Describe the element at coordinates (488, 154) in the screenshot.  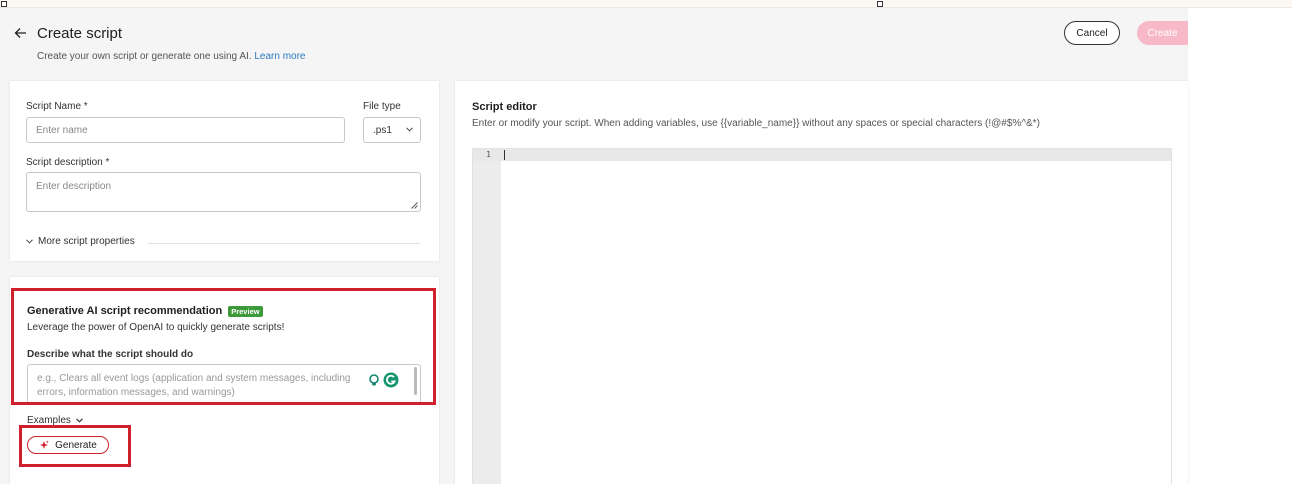
I see `line-number: 1` at that location.